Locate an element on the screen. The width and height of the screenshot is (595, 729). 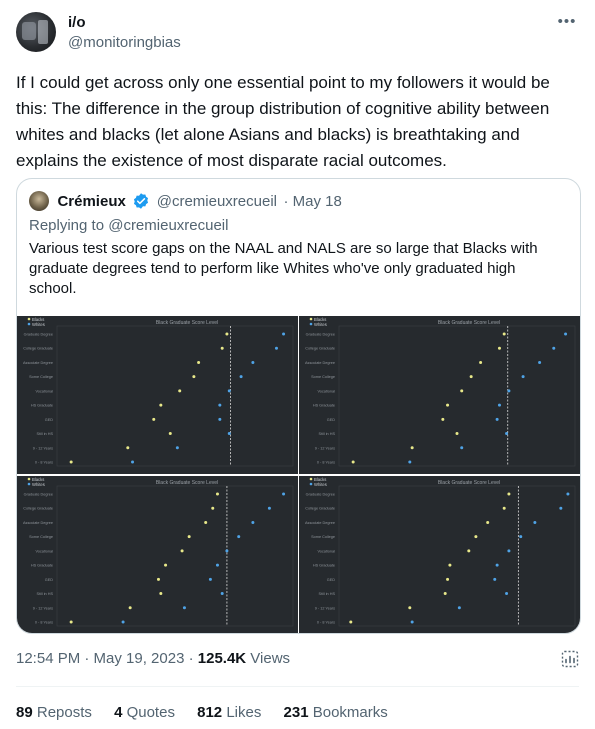
reposts-stat: 89 Reposts is located at coordinates (54, 712).